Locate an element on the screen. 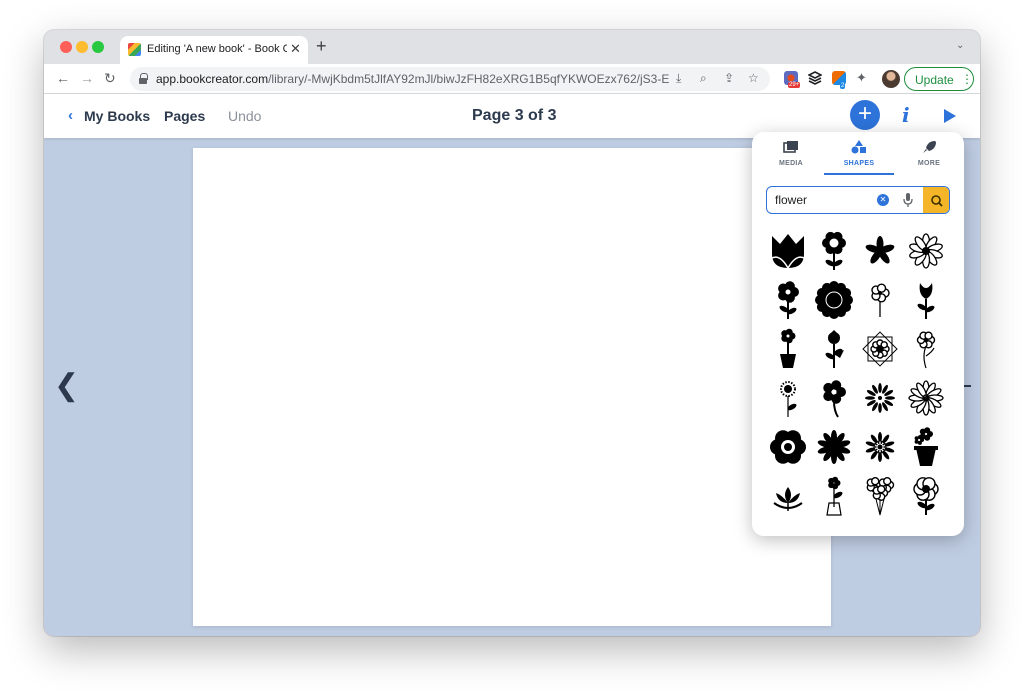 Image resolution: width=1024 pixels, height=694 pixels. bouquet-icon is located at coordinates (880, 496).